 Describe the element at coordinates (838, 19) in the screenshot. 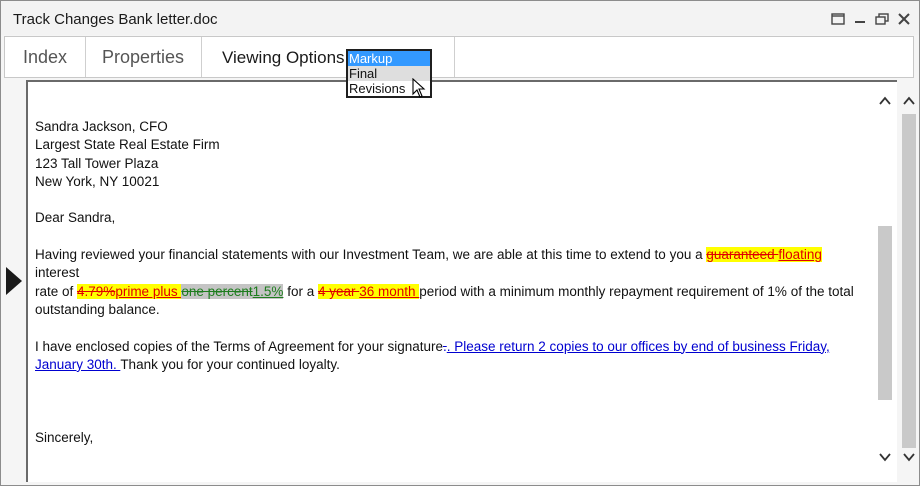

I see `restore-icon` at that location.